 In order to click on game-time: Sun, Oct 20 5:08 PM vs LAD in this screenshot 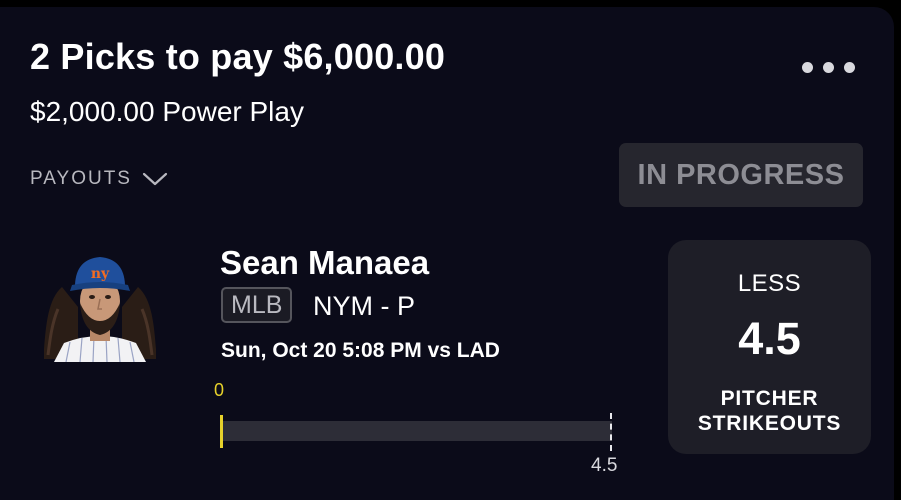, I will do `click(360, 350)`.